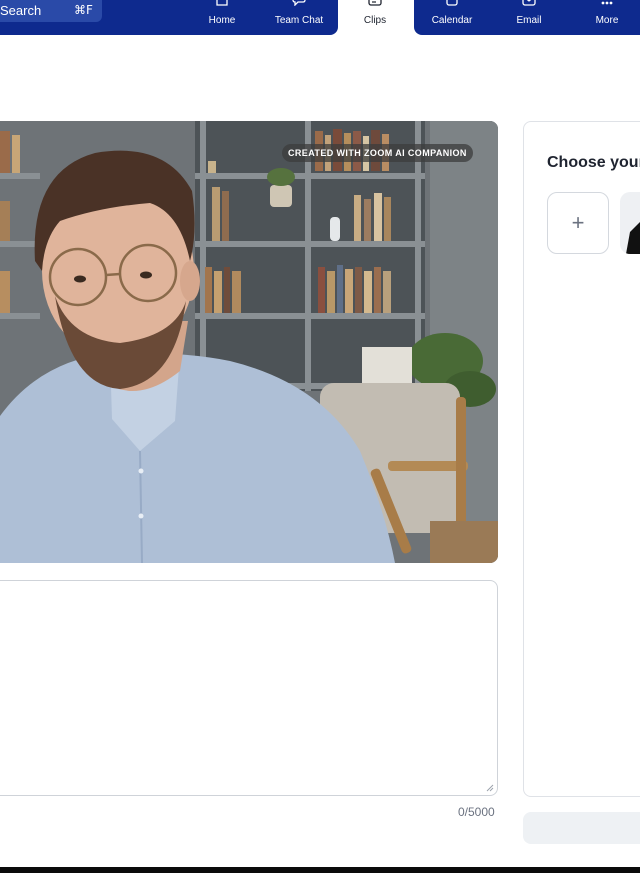 The image size is (640, 873). I want to click on panel-action-button, so click(581, 828).